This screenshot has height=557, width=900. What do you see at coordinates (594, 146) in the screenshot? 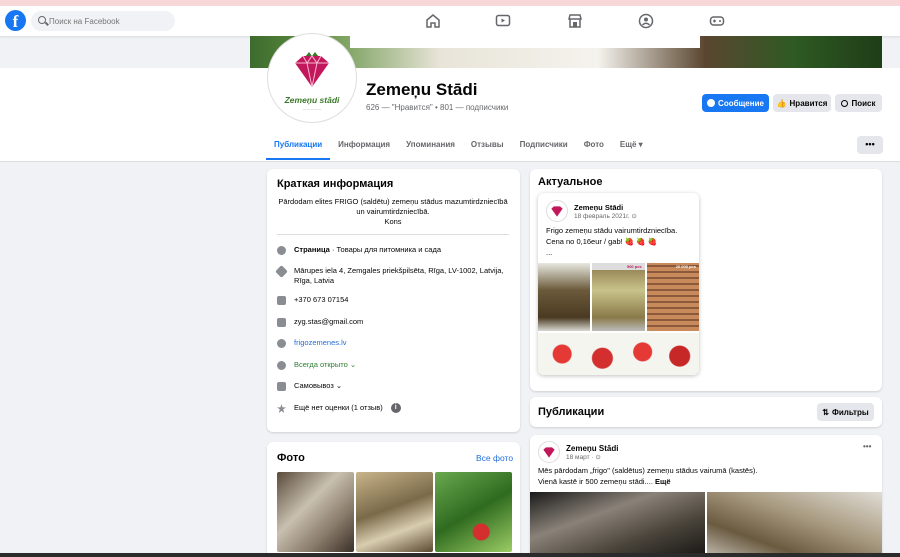
I see `tab-photos: Фото` at bounding box center [594, 146].